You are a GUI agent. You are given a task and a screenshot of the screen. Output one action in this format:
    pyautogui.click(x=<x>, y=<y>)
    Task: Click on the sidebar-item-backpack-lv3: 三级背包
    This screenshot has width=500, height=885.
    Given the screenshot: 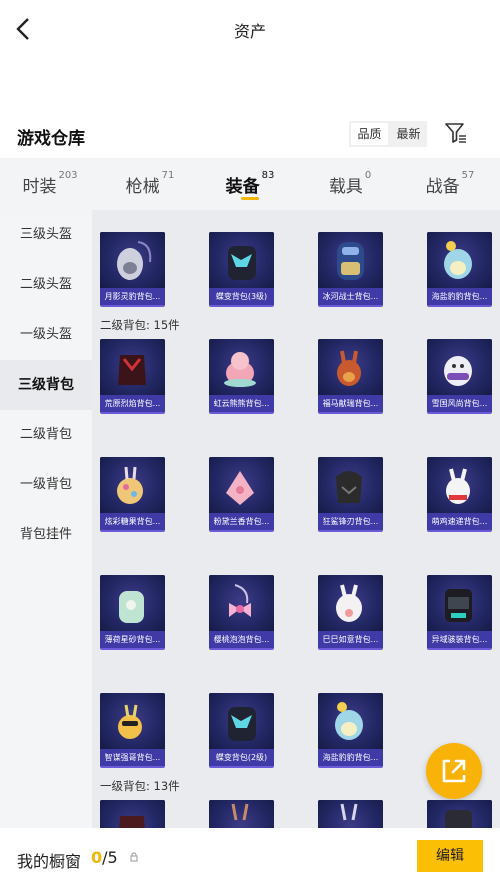 What is the action you would take?
    pyautogui.click(x=46, y=385)
    